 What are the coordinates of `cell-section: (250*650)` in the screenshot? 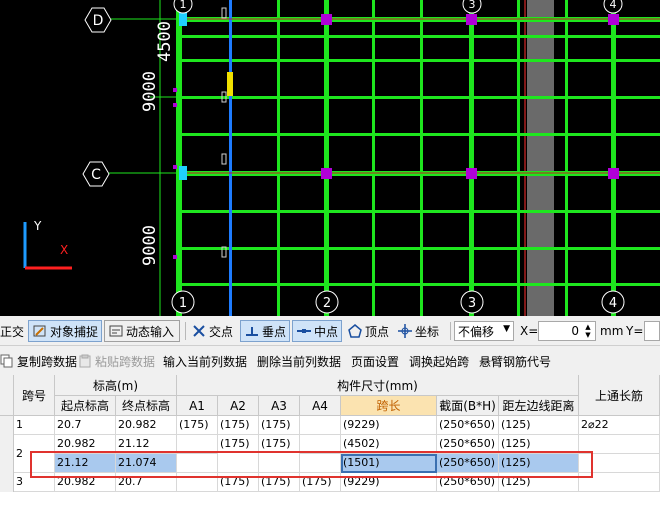 It's located at (468, 425).